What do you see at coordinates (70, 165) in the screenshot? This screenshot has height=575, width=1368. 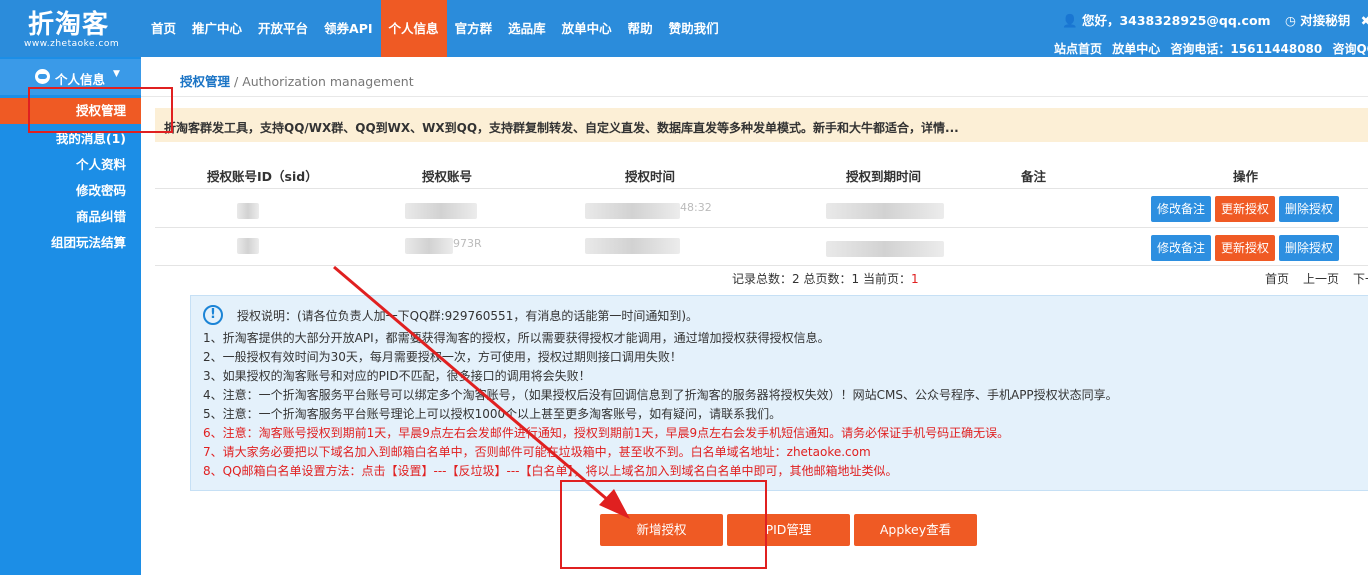 I see `sidebar-item-profile: 个人资料` at bounding box center [70, 165].